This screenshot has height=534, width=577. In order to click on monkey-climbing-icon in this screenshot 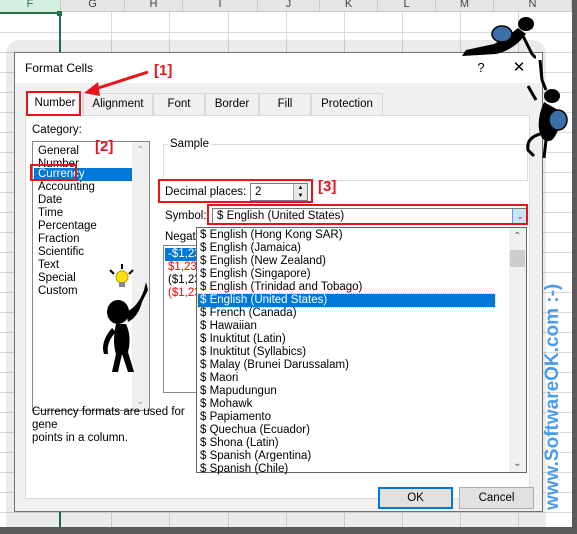, I will do `click(499, 38)`.